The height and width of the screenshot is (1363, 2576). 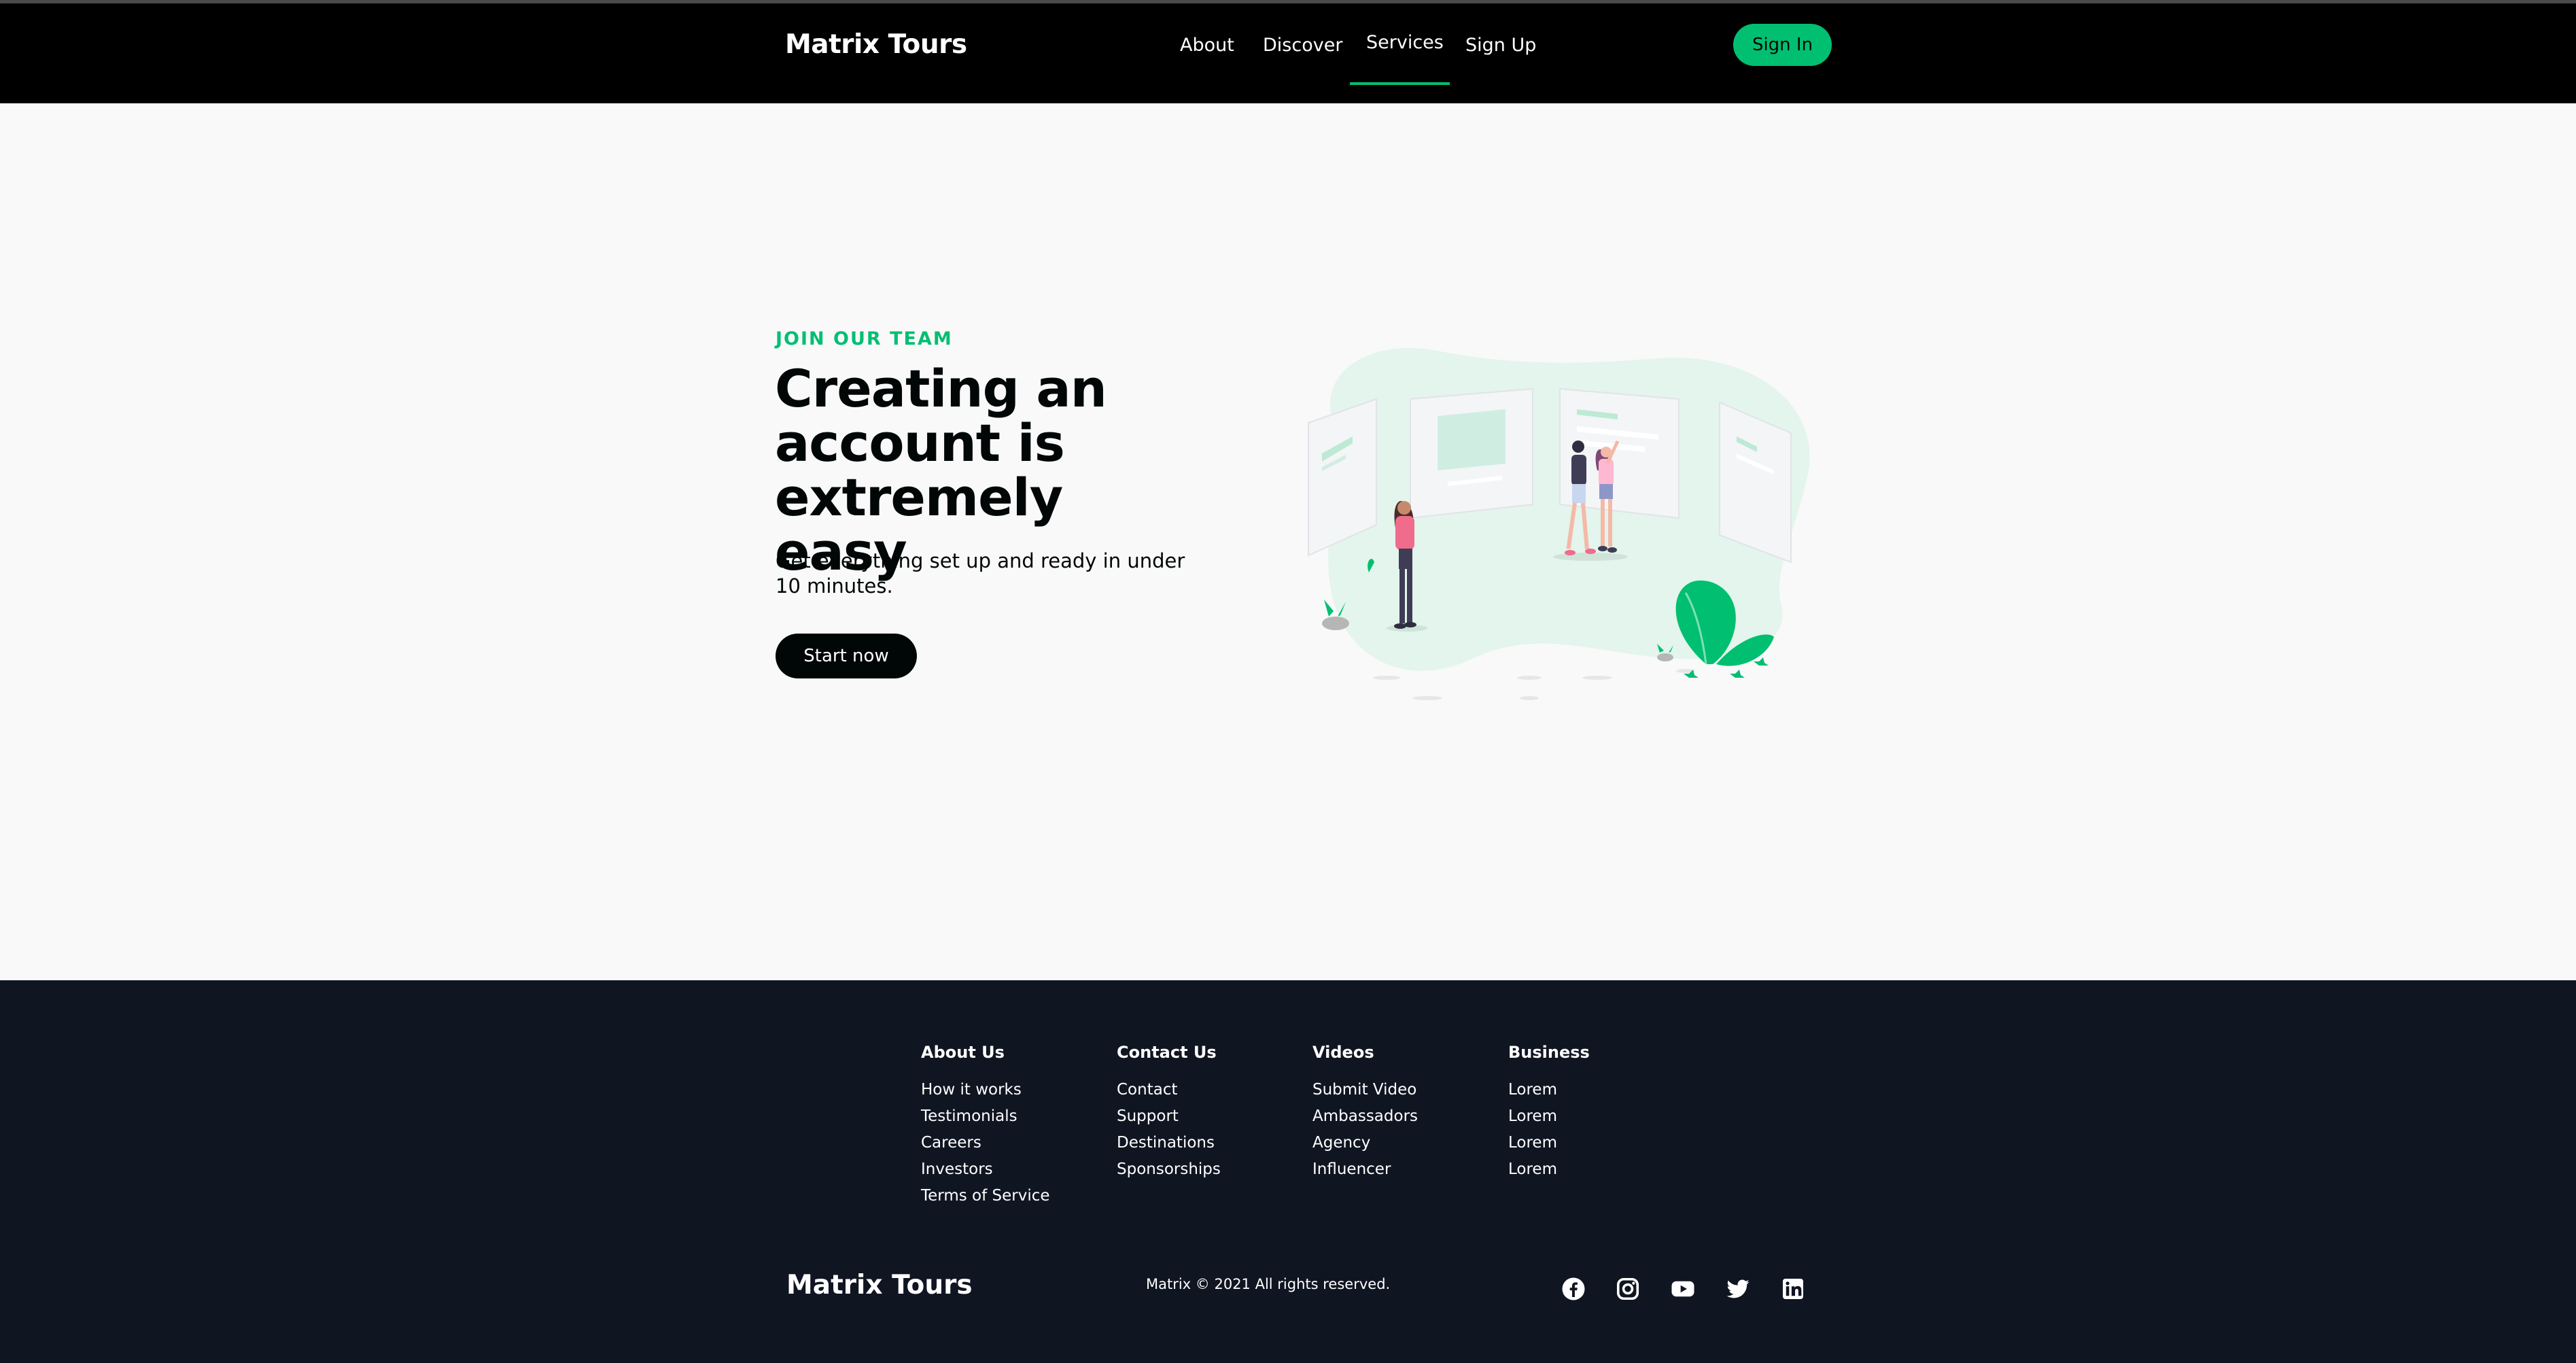 I want to click on footer-link: Destinations, so click(x=1169, y=1143).